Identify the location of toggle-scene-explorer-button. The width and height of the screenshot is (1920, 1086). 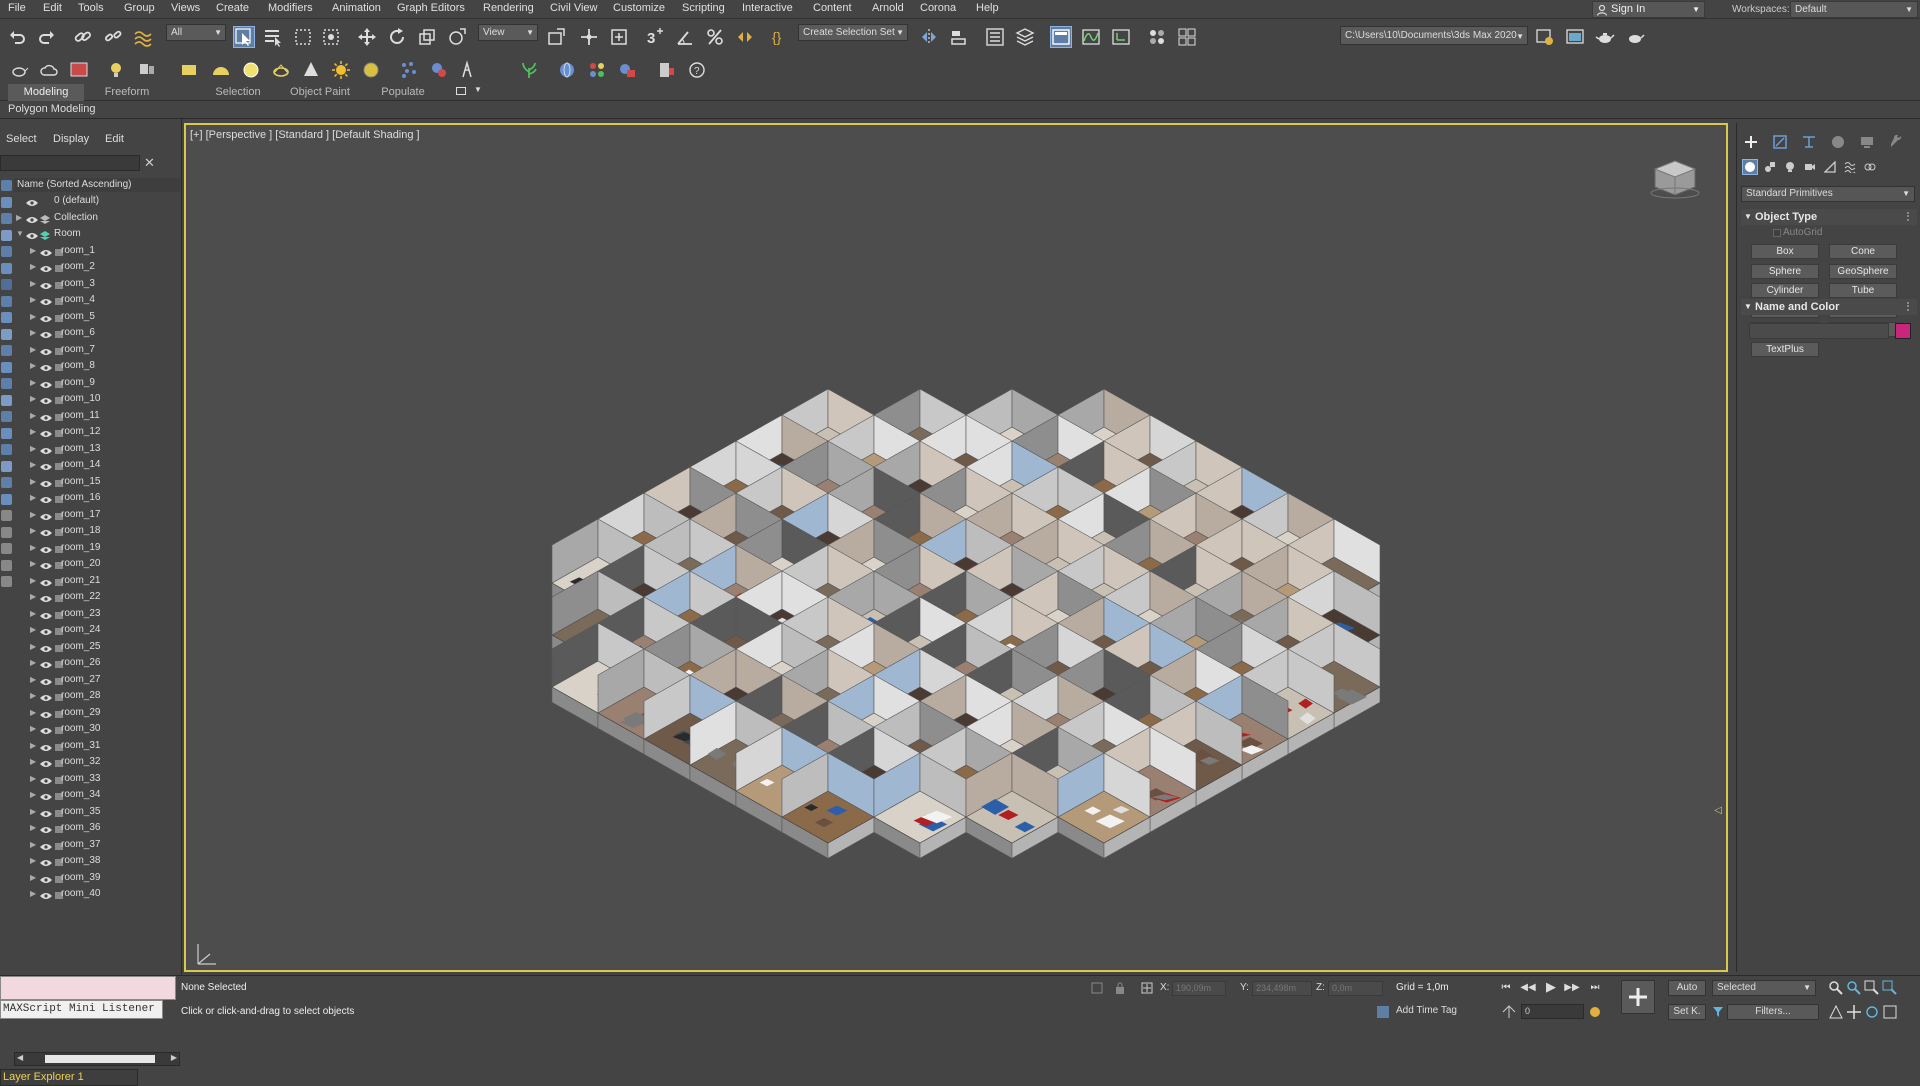
(995, 37).